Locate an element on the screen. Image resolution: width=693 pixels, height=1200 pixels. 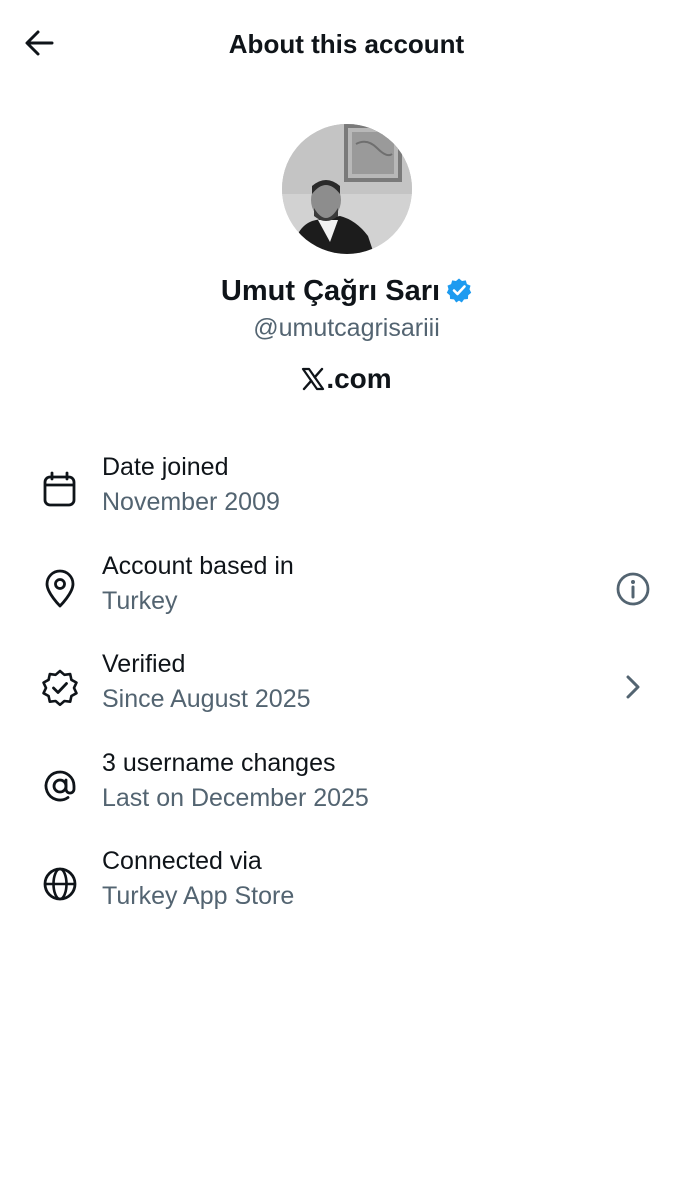
info-button is located at coordinates (633, 589).